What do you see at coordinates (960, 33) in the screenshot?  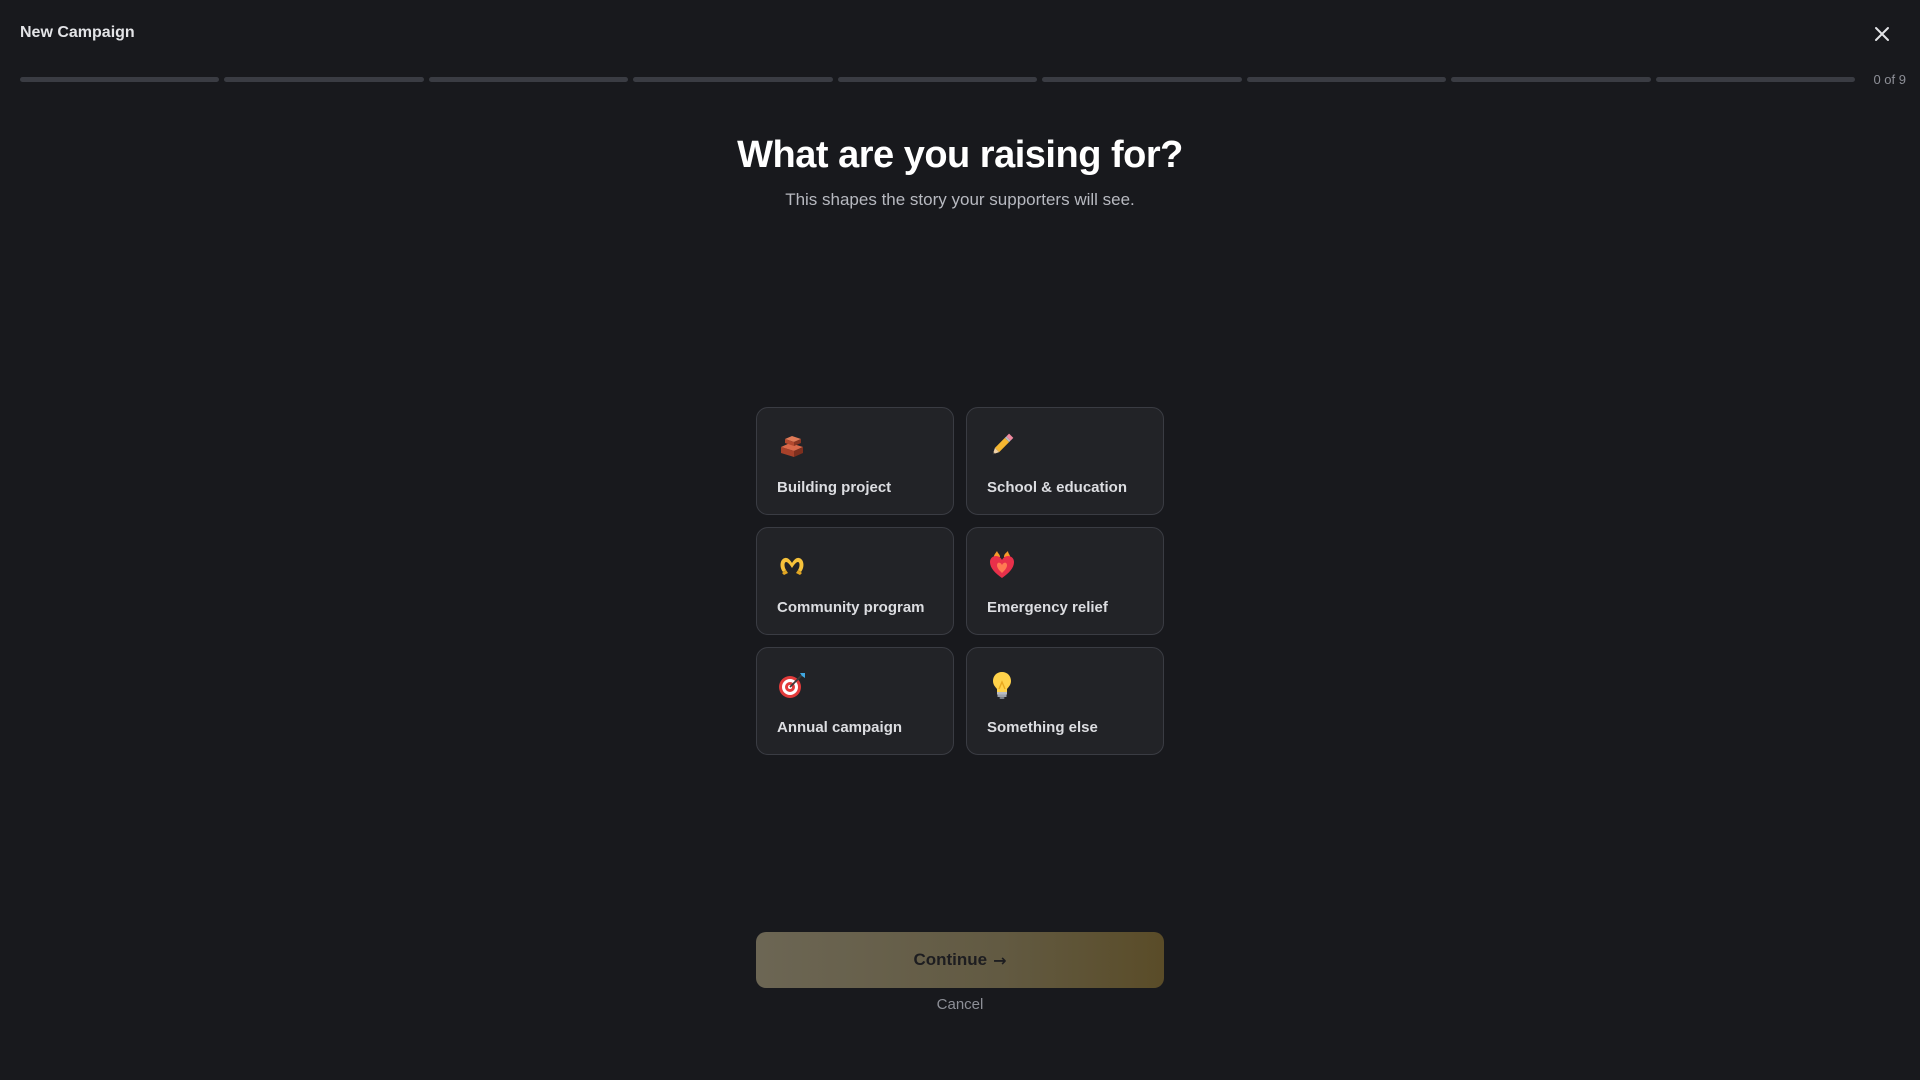 I see `top-bar: New Campaign` at bounding box center [960, 33].